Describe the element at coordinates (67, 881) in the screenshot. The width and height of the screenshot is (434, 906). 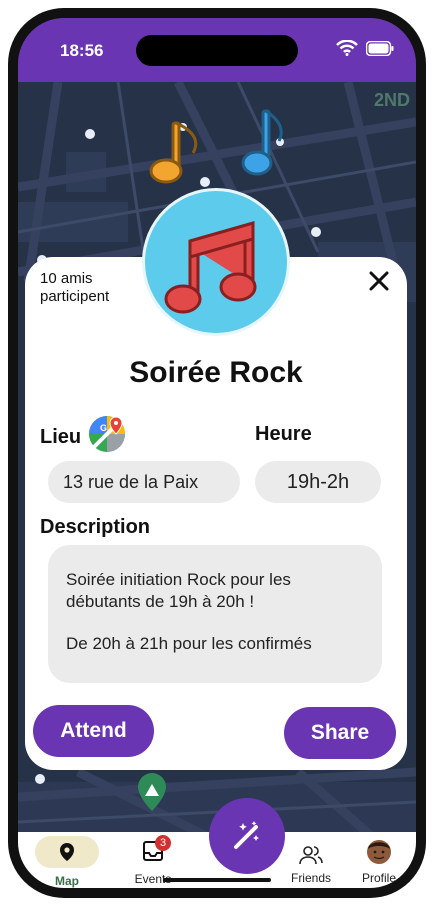
I see `tab-map-label: Map` at that location.